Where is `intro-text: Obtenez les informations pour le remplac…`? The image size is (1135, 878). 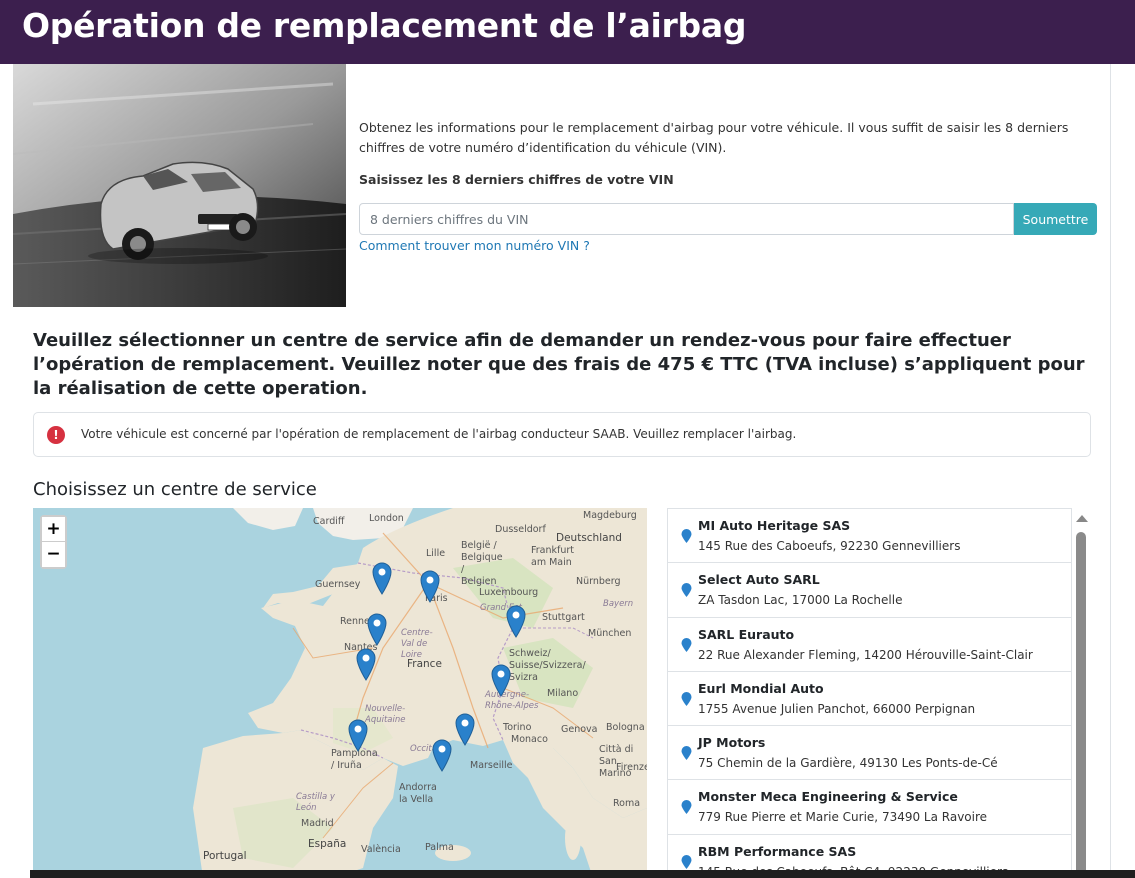
intro-text: Obtenez les informations pour le remplac… is located at coordinates (714, 137).